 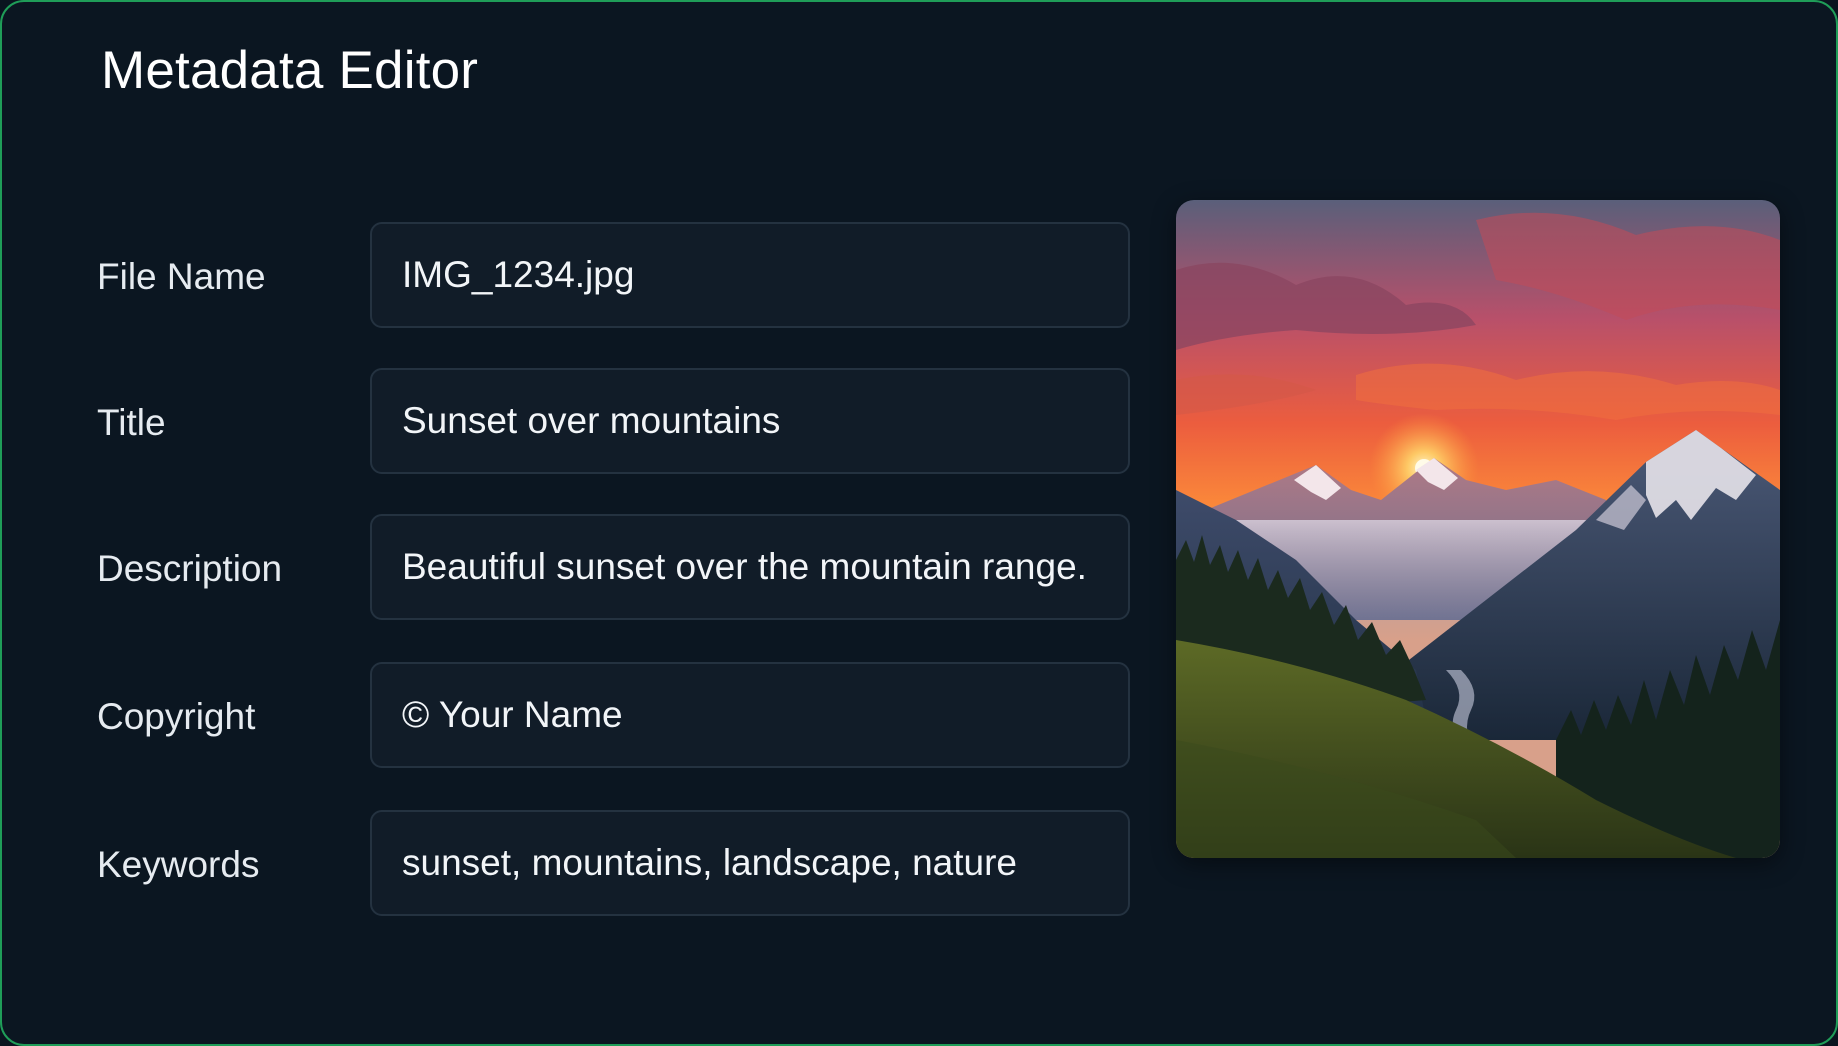 I want to click on copyright-input, so click(x=750, y=715).